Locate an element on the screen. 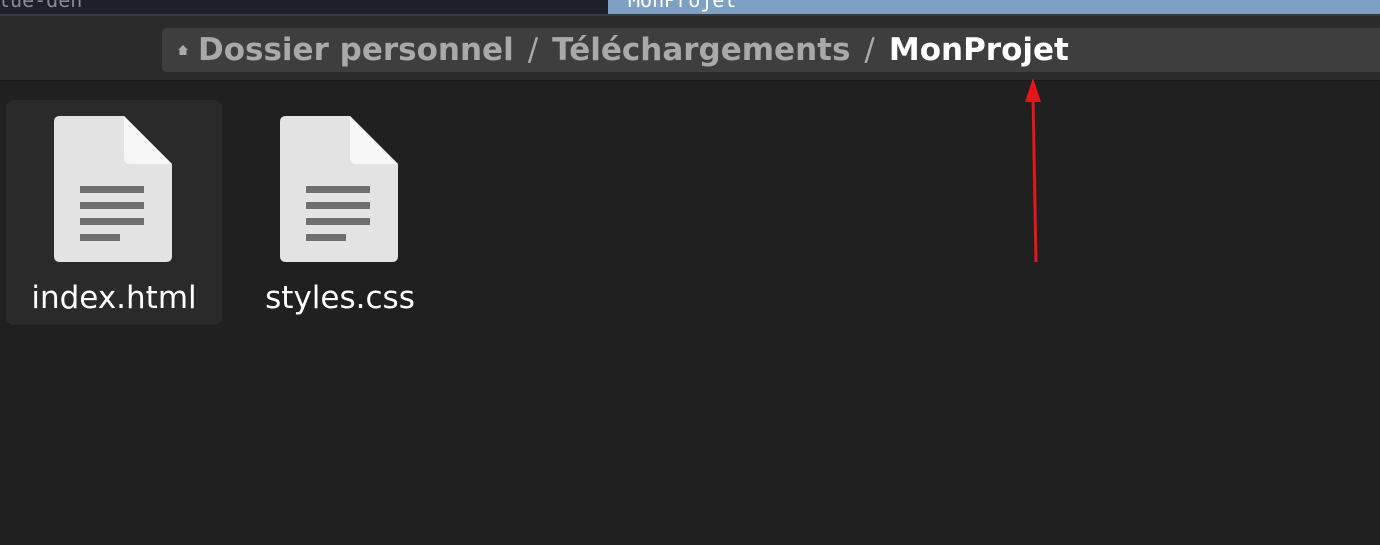 This screenshot has height=545, width=1380. file-name: styles.css is located at coordinates (340, 298).